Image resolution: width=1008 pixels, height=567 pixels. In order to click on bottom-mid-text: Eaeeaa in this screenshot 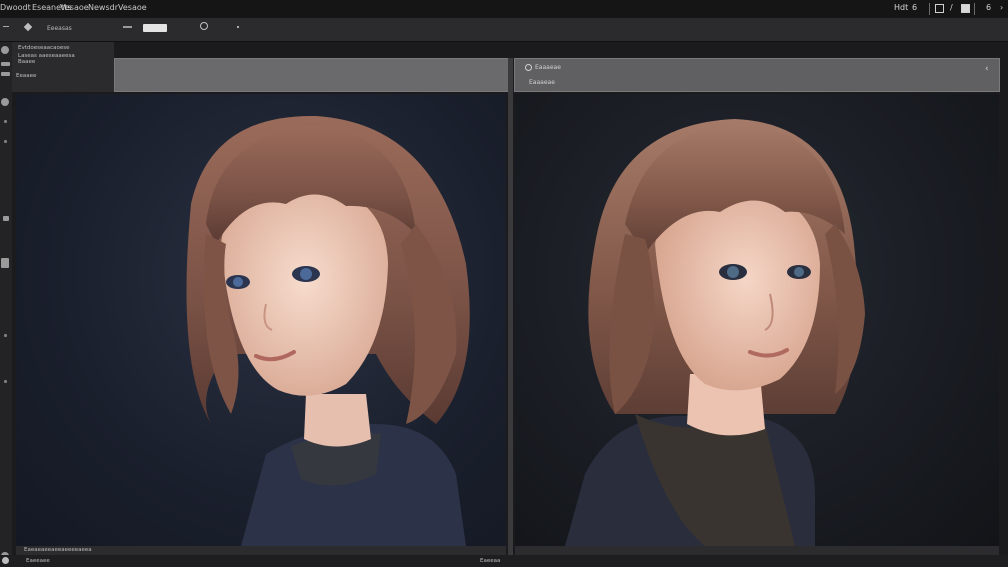, I will do `click(490, 561)`.